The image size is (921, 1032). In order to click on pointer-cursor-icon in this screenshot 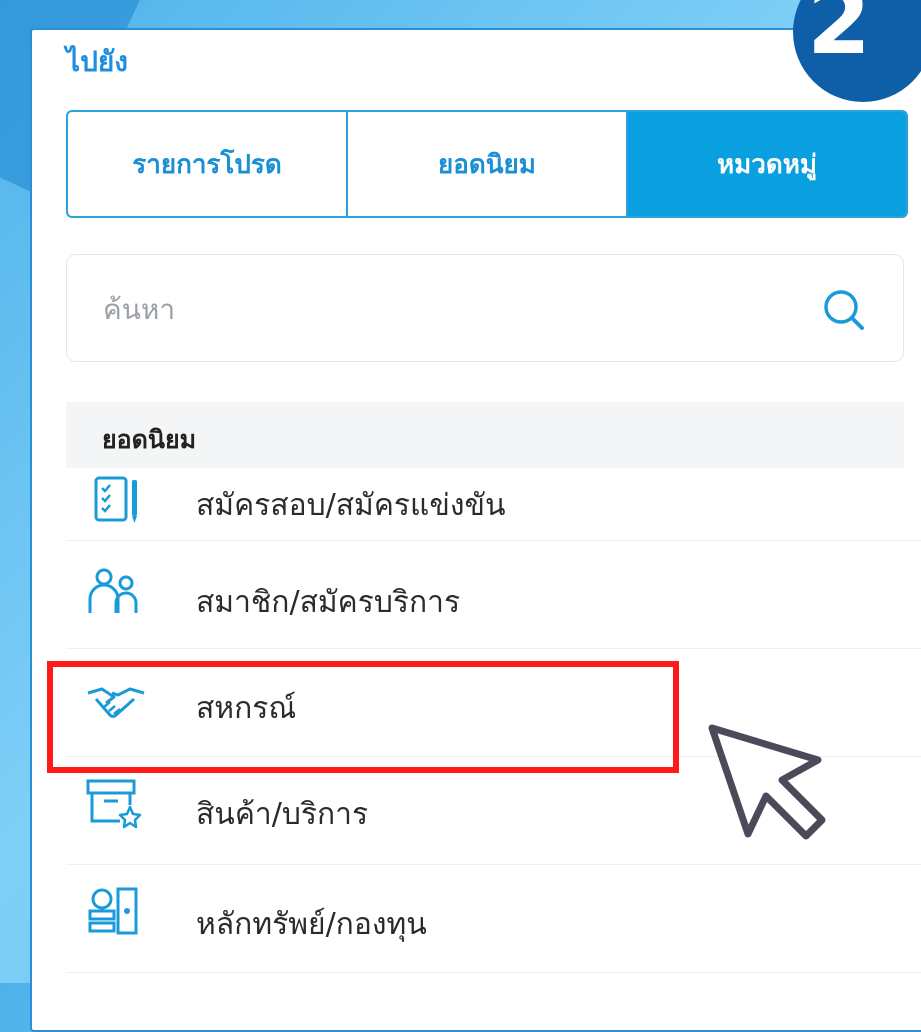, I will do `click(767, 782)`.